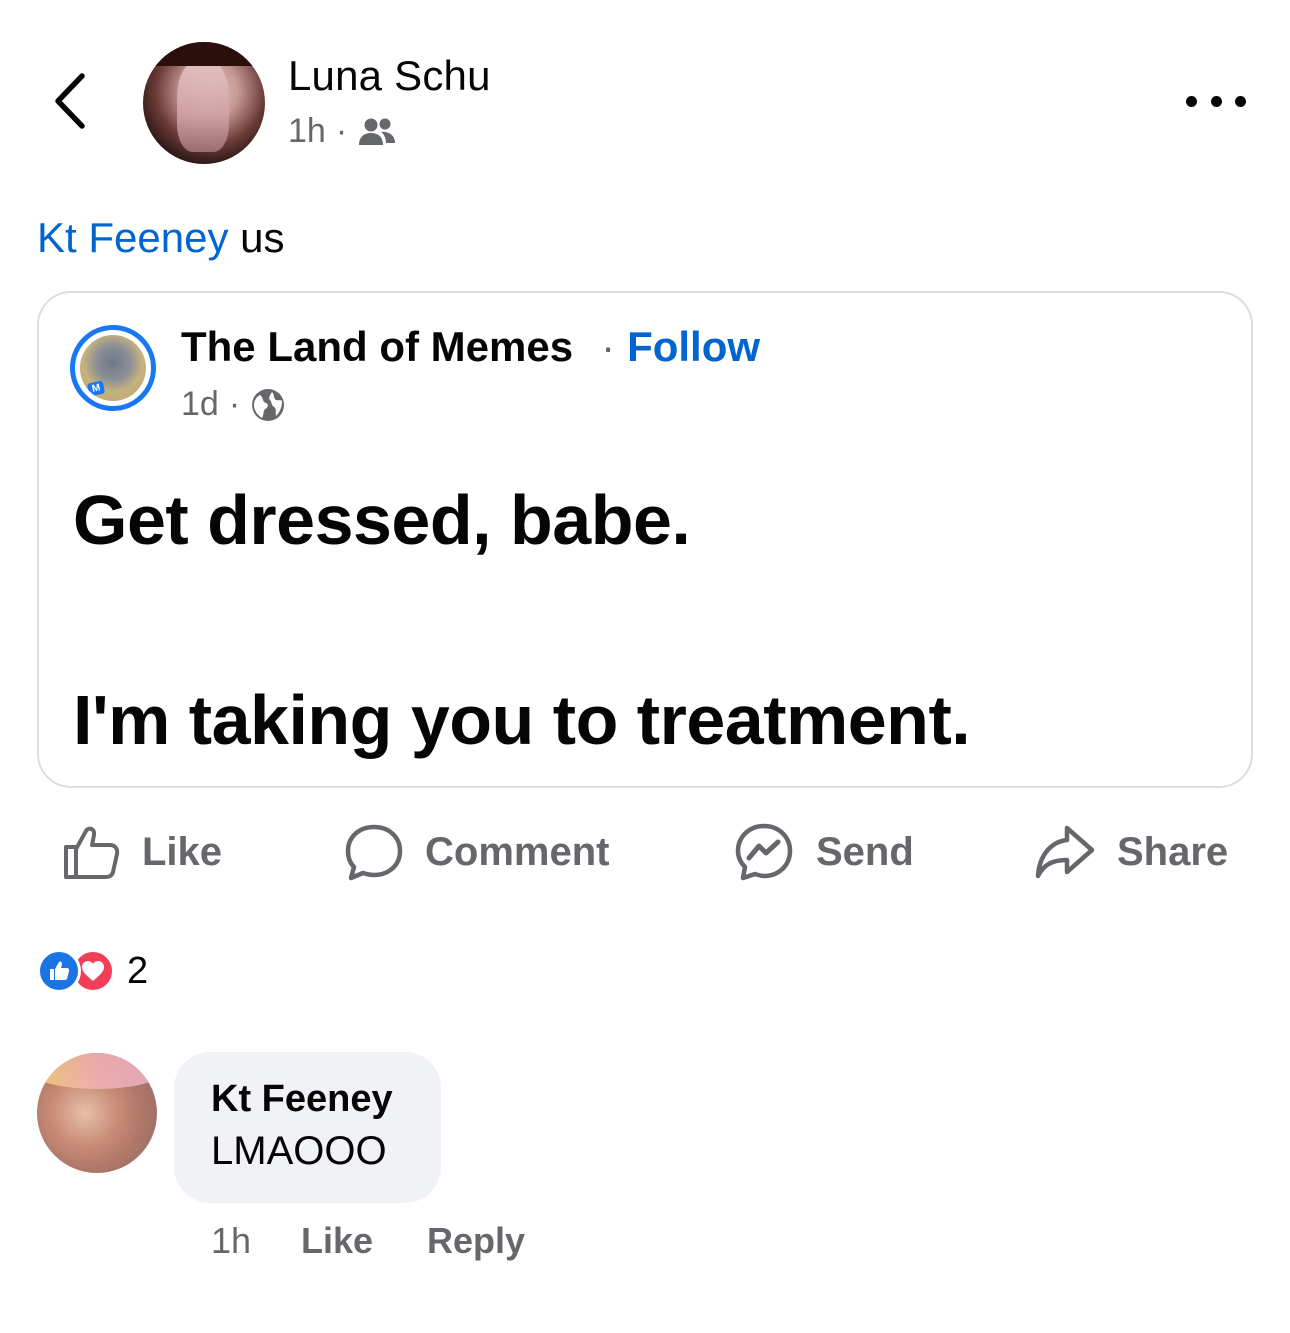 This screenshot has height=1333, width=1290. I want to click on shared-page-header: The Land of Memes · Follow, so click(470, 347).